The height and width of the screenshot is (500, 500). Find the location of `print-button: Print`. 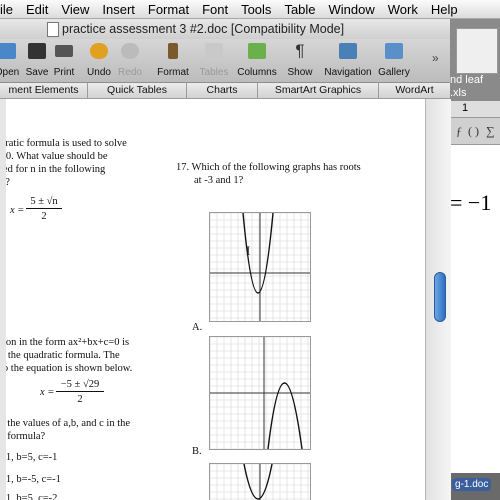

print-button: Print is located at coordinates (64, 60).